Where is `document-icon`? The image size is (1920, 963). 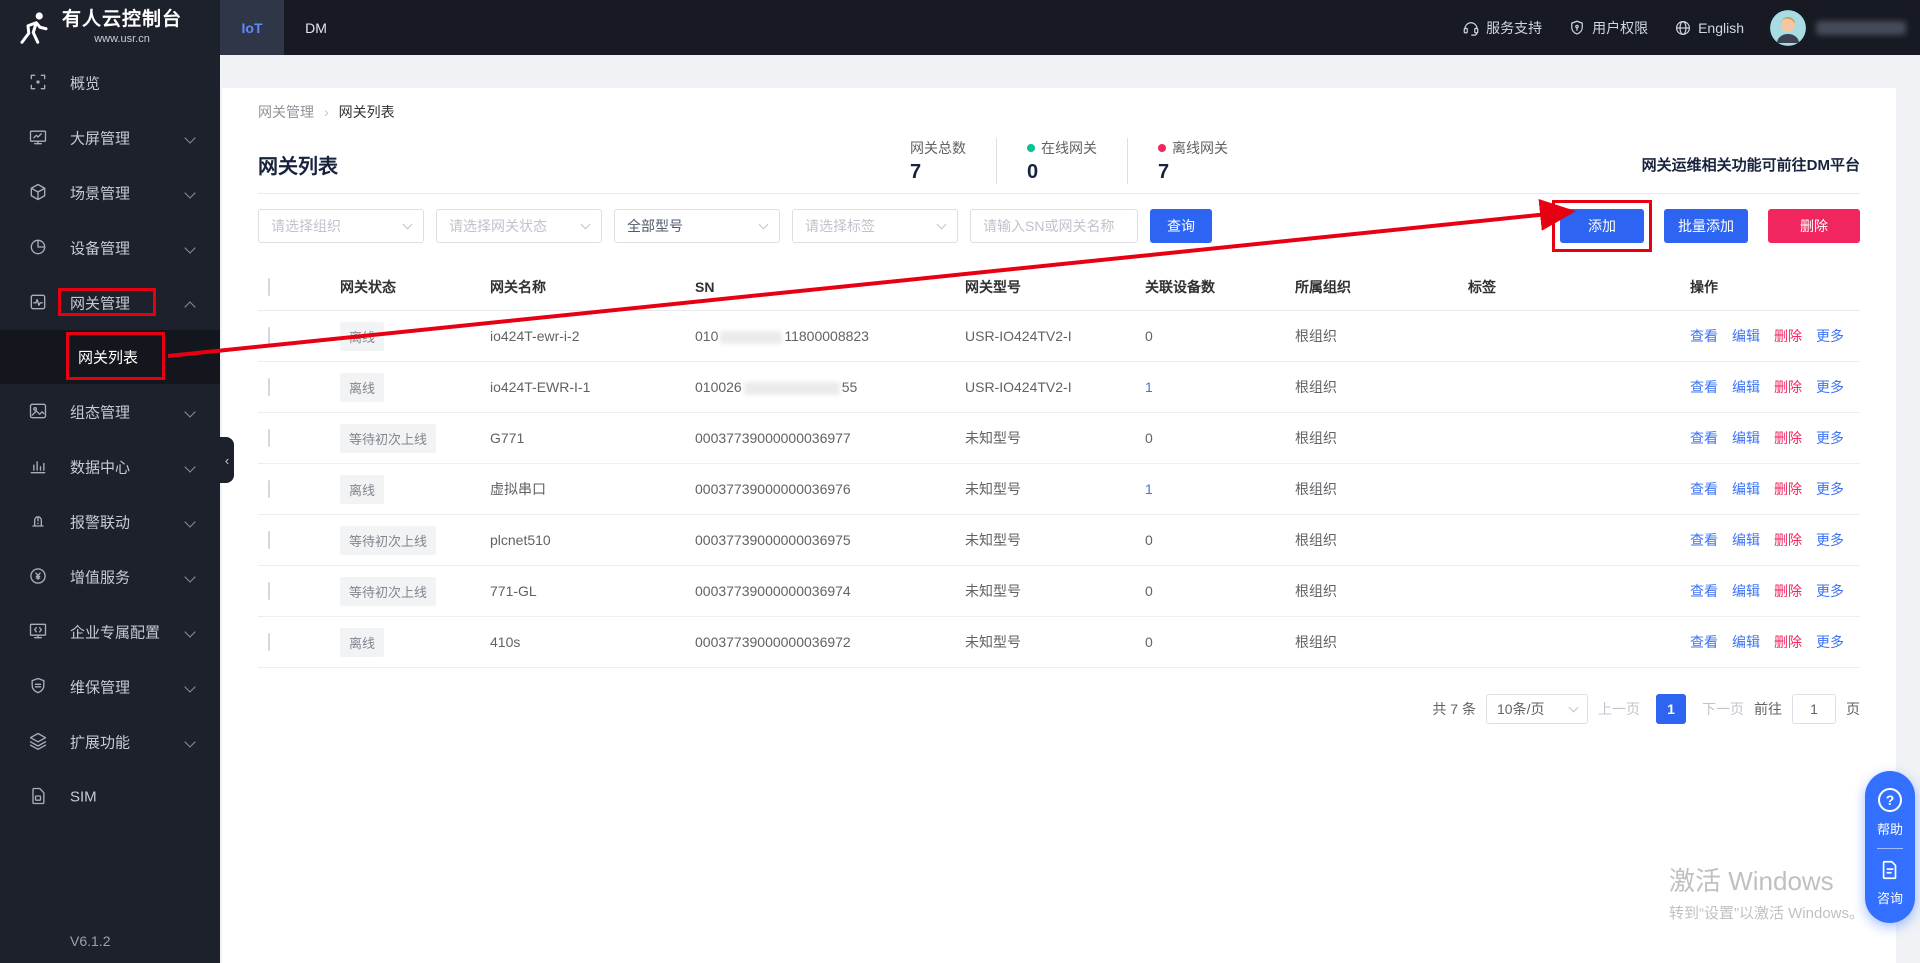
document-icon is located at coordinates (1890, 870).